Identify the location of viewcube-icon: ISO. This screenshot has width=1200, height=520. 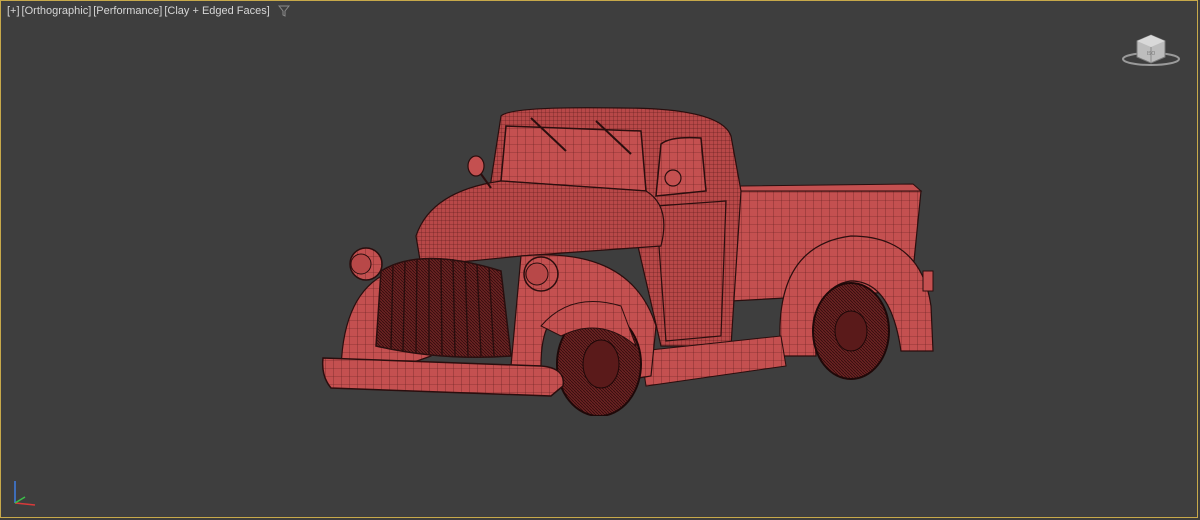
(1151, 51).